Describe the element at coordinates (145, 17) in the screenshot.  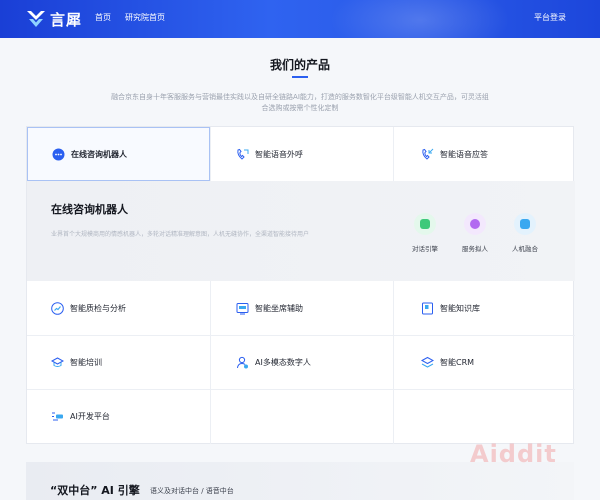
I see `nav-research-home: 研究院首页` at that location.